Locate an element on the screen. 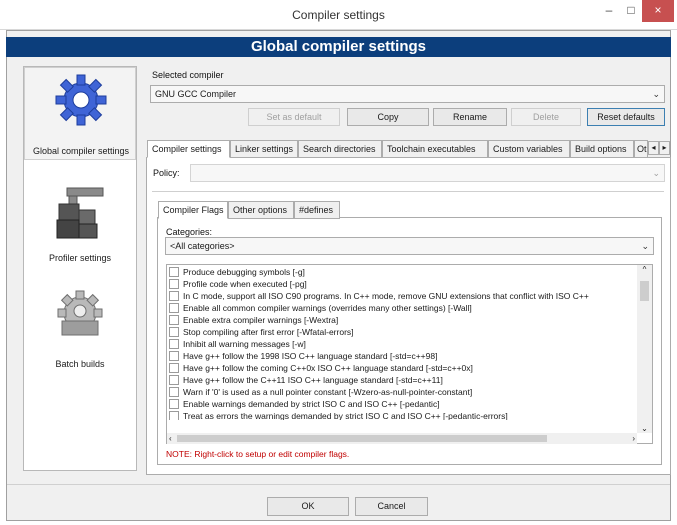 The height and width of the screenshot is (525, 677). title-bar: Compiler settings – □ × is located at coordinates (338, 15).